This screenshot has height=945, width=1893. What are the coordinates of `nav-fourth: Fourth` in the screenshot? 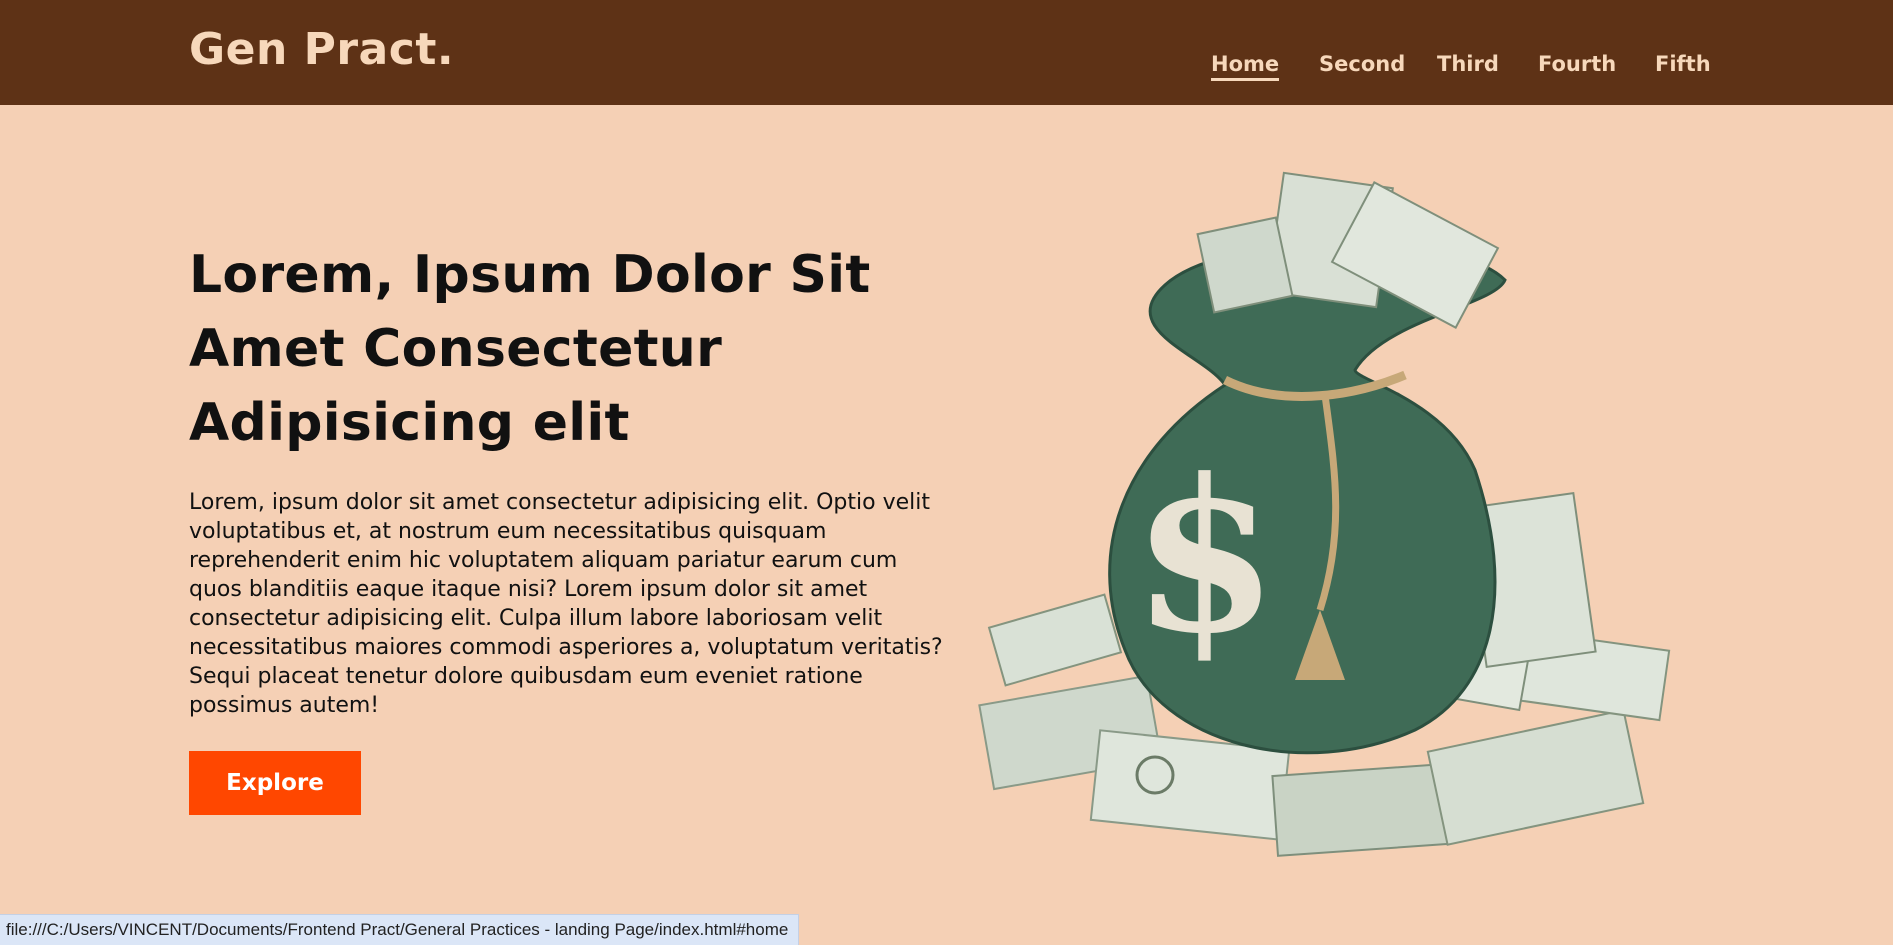 It's located at (1577, 64).